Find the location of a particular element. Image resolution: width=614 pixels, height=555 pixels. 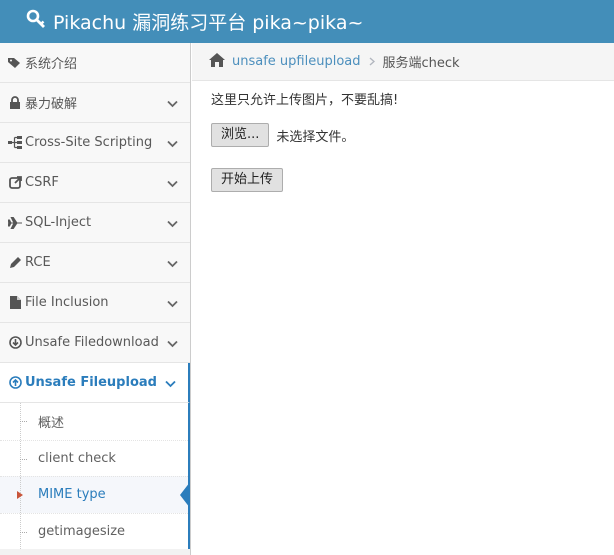

sidebar-item-label: Unsafe Fileupload is located at coordinates (91, 382).